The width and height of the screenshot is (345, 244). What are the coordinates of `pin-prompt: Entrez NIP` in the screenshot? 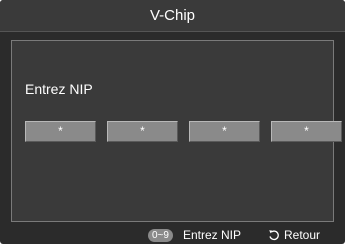 It's located at (59, 89).